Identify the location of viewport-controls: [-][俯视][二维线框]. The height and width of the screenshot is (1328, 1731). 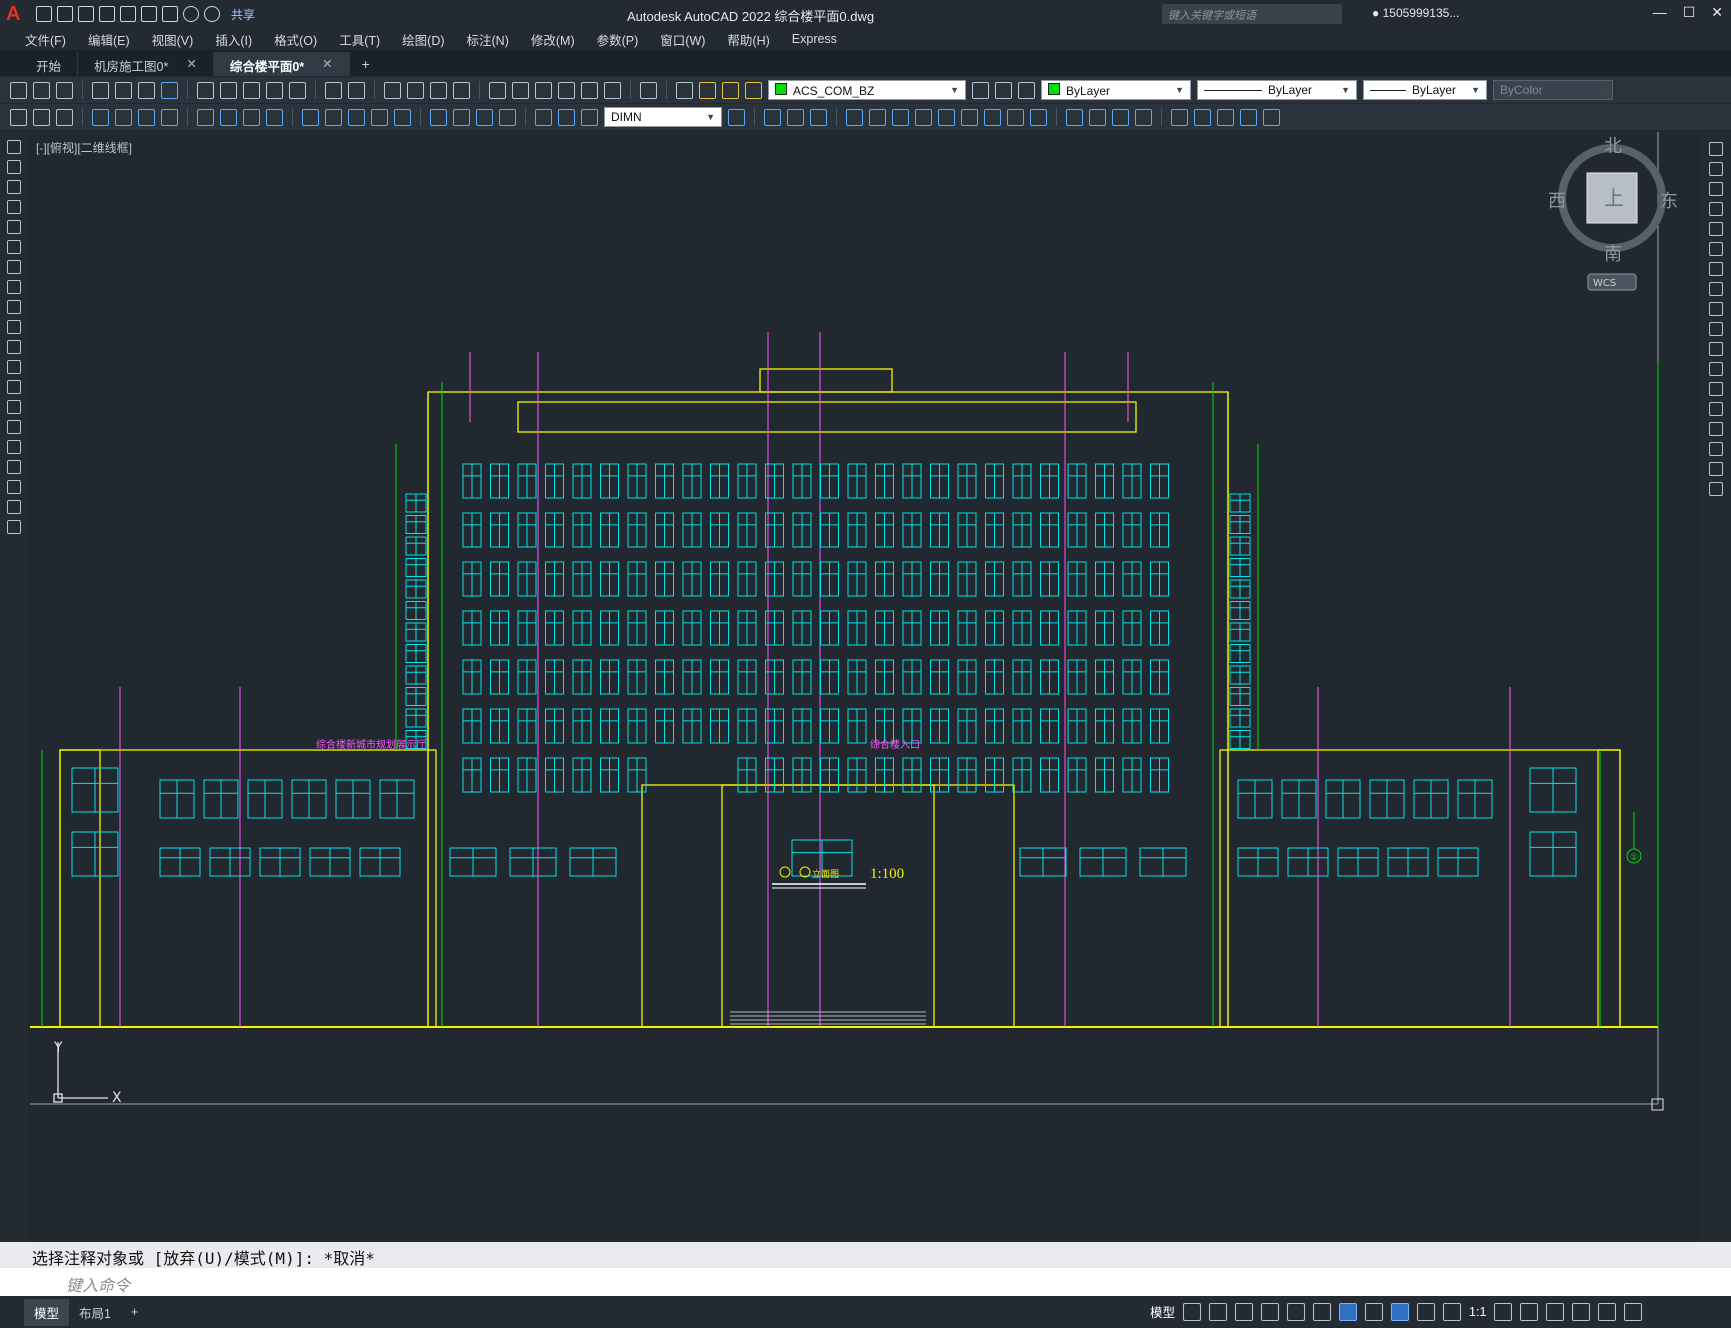
(84, 147).